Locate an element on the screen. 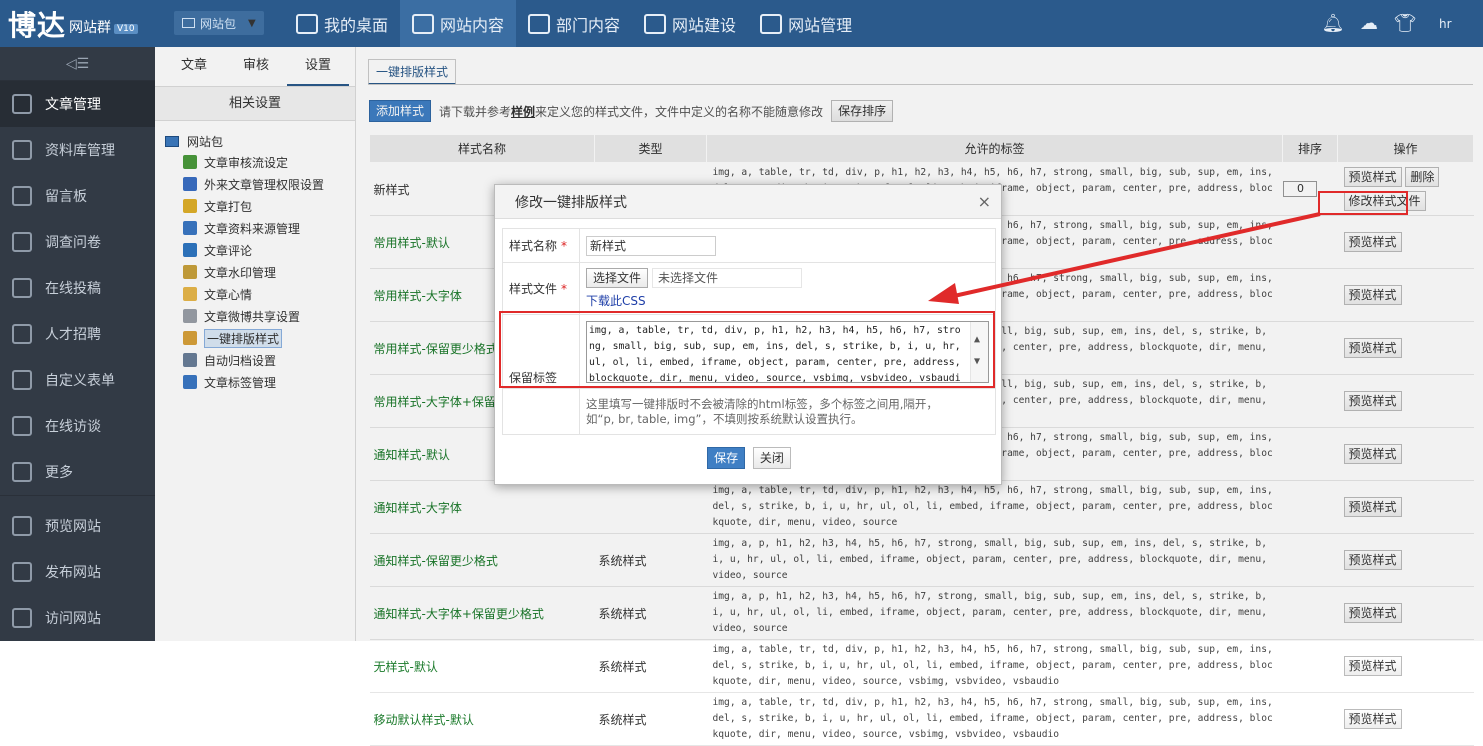 Image resolution: width=1483 pixels, height=746 pixels. sidebar-item-visit-site: 访问网站 is located at coordinates (77, 618).